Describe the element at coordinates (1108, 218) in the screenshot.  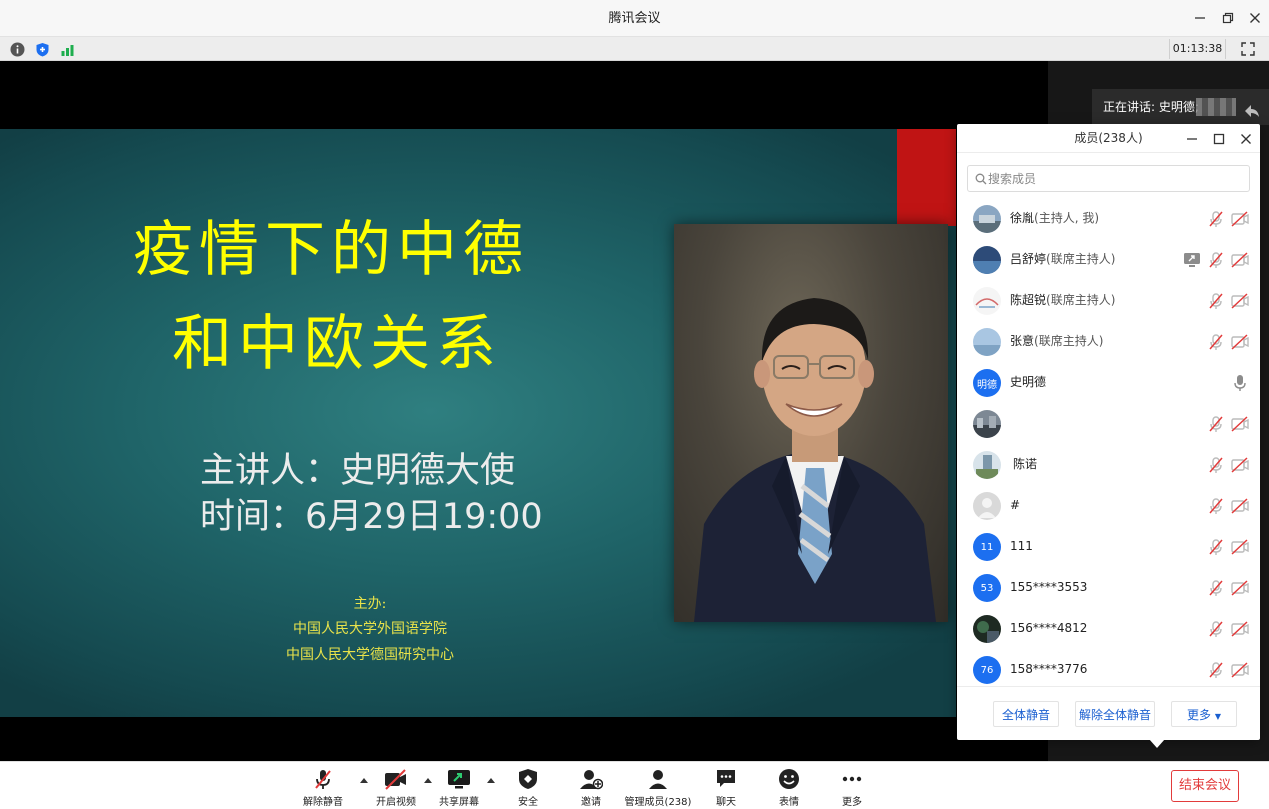
I see `member-row: 徐胤(主持人, 我)` at that location.